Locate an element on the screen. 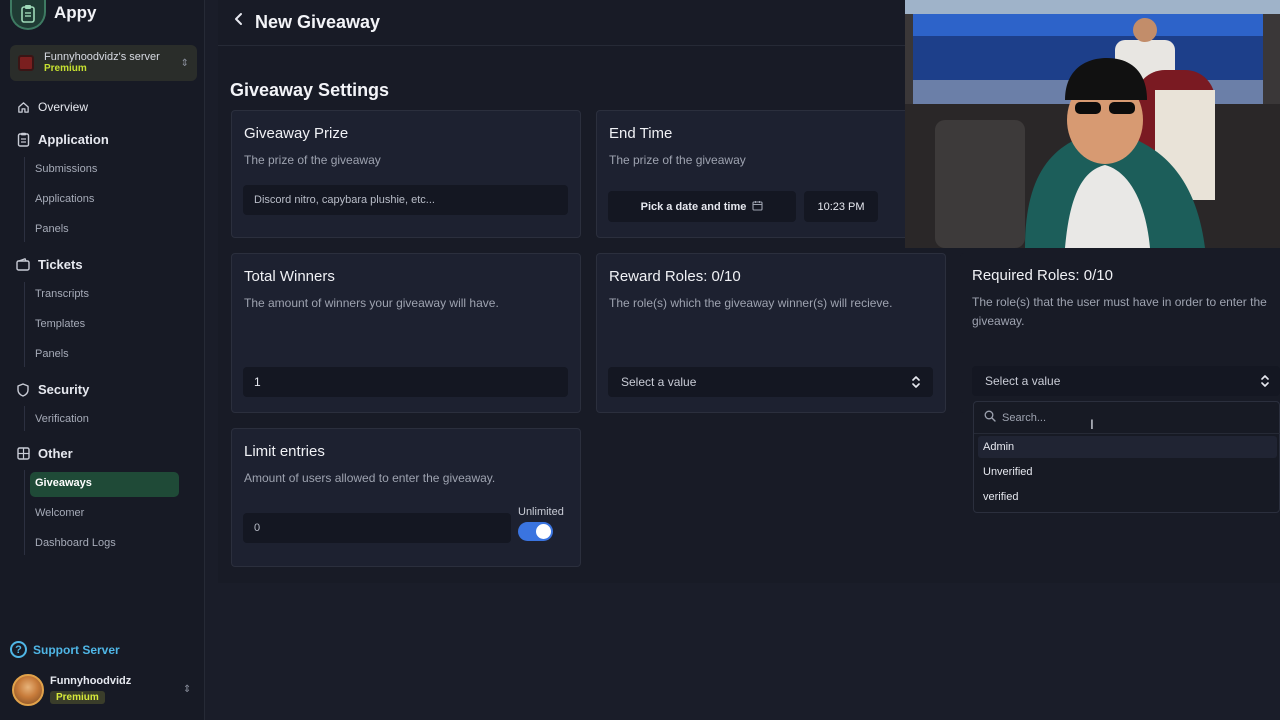 The height and width of the screenshot is (720, 1280). sidebar-item-dashboard-logs: Dashboard Logs is located at coordinates (75, 543).